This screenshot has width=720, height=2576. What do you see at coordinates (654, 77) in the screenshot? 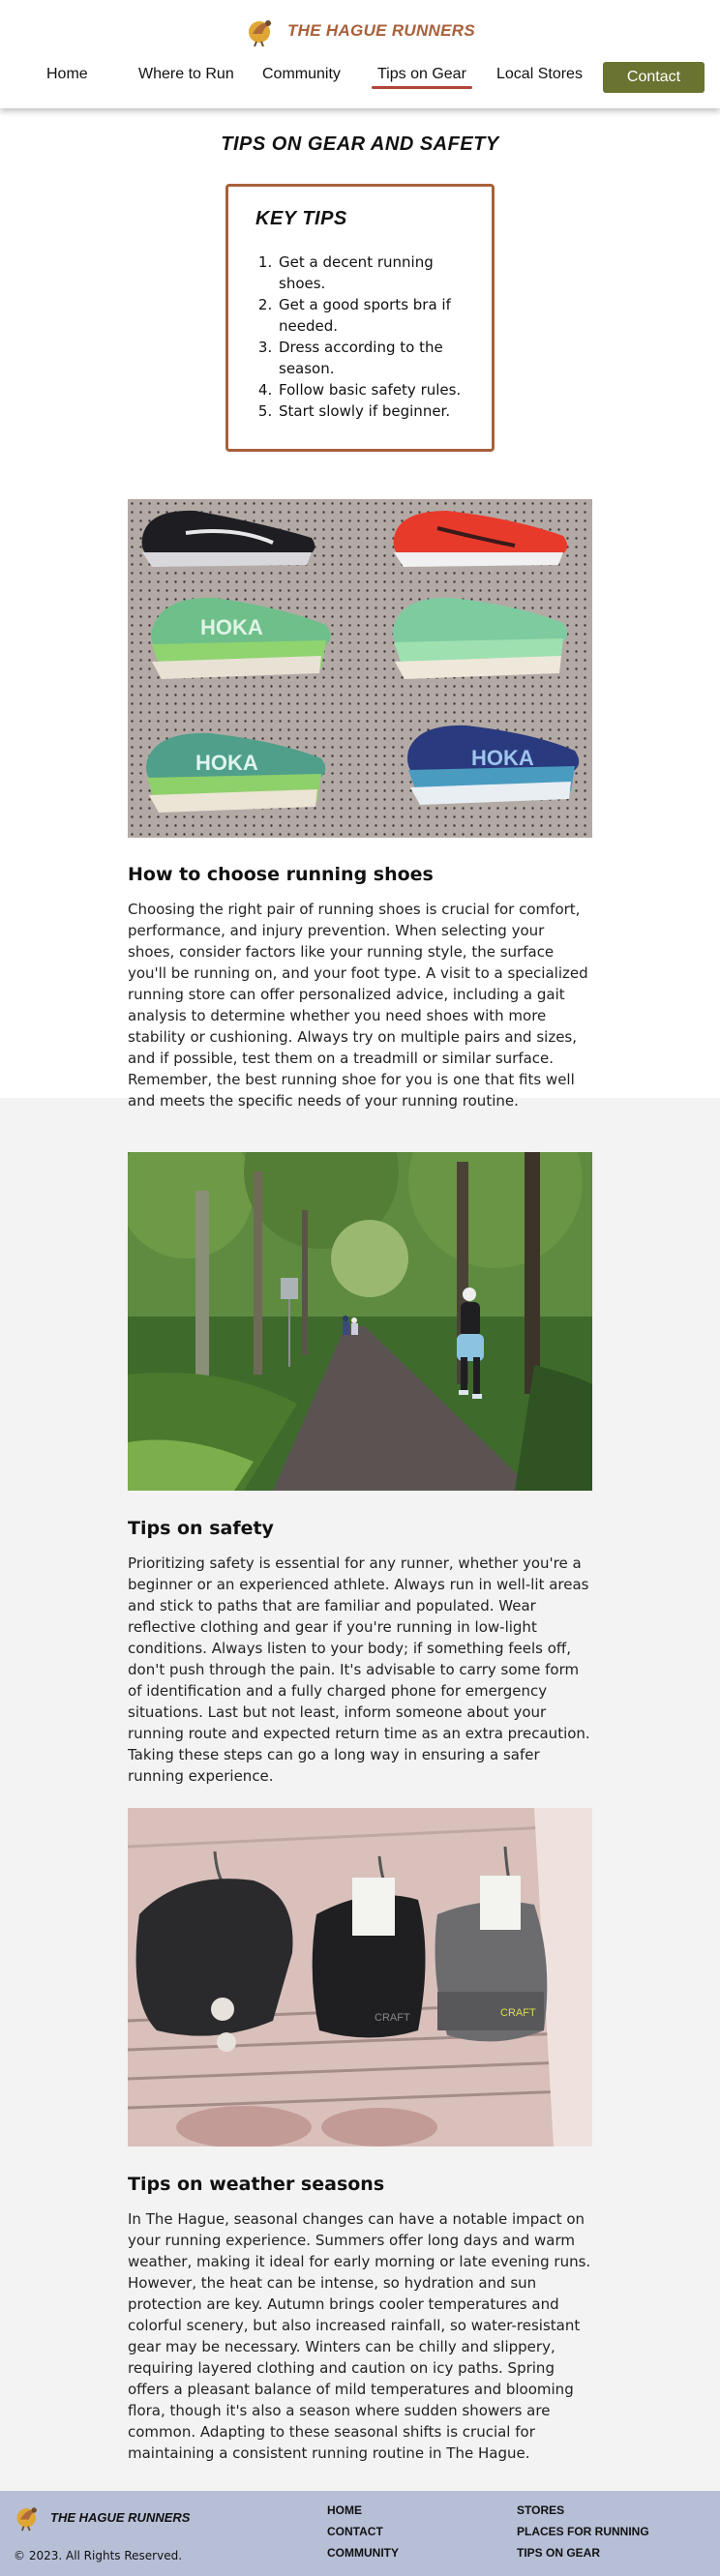
I see `contact-button: Contact` at bounding box center [654, 77].